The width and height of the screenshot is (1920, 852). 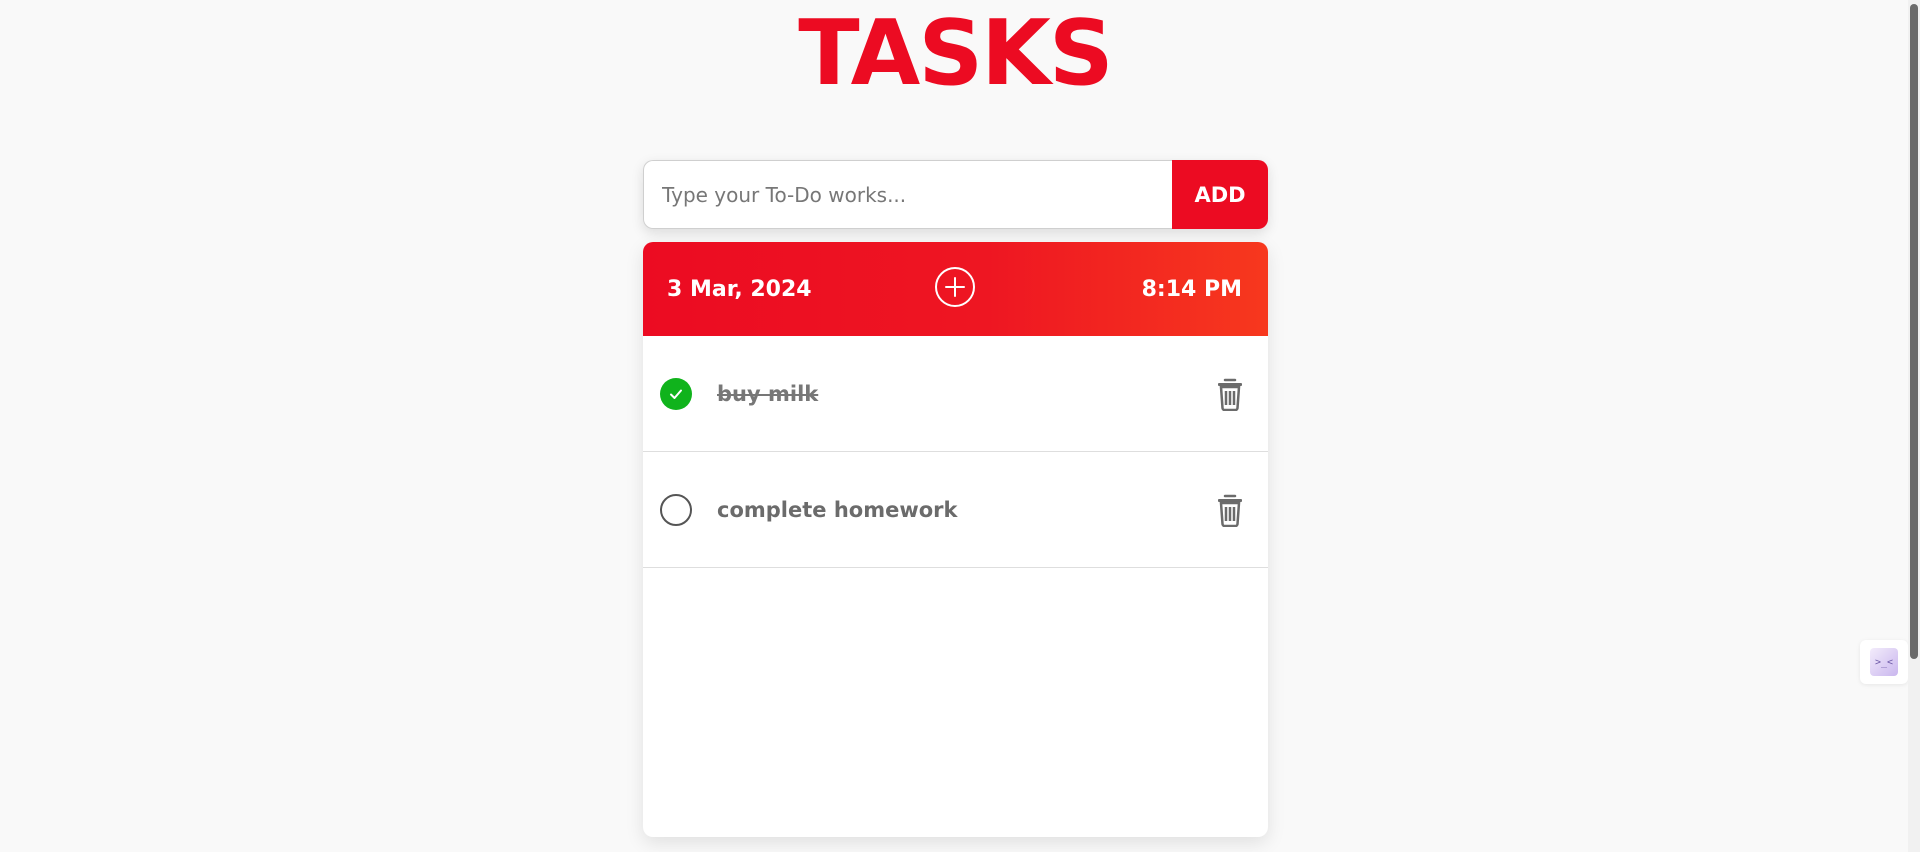 What do you see at coordinates (676, 509) in the screenshot?
I see `empty-circle-icon` at bounding box center [676, 509].